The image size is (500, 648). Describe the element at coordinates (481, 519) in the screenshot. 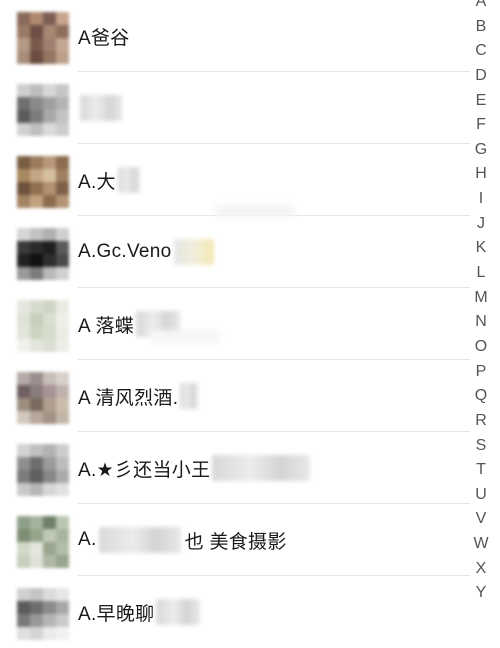

I see `index-letter-v: V` at that location.